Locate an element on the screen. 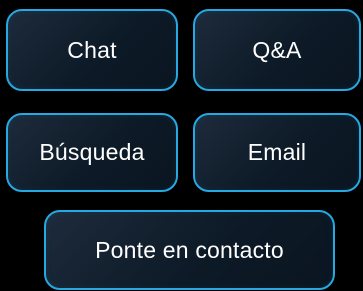  chat-button: Chat is located at coordinates (92, 50).